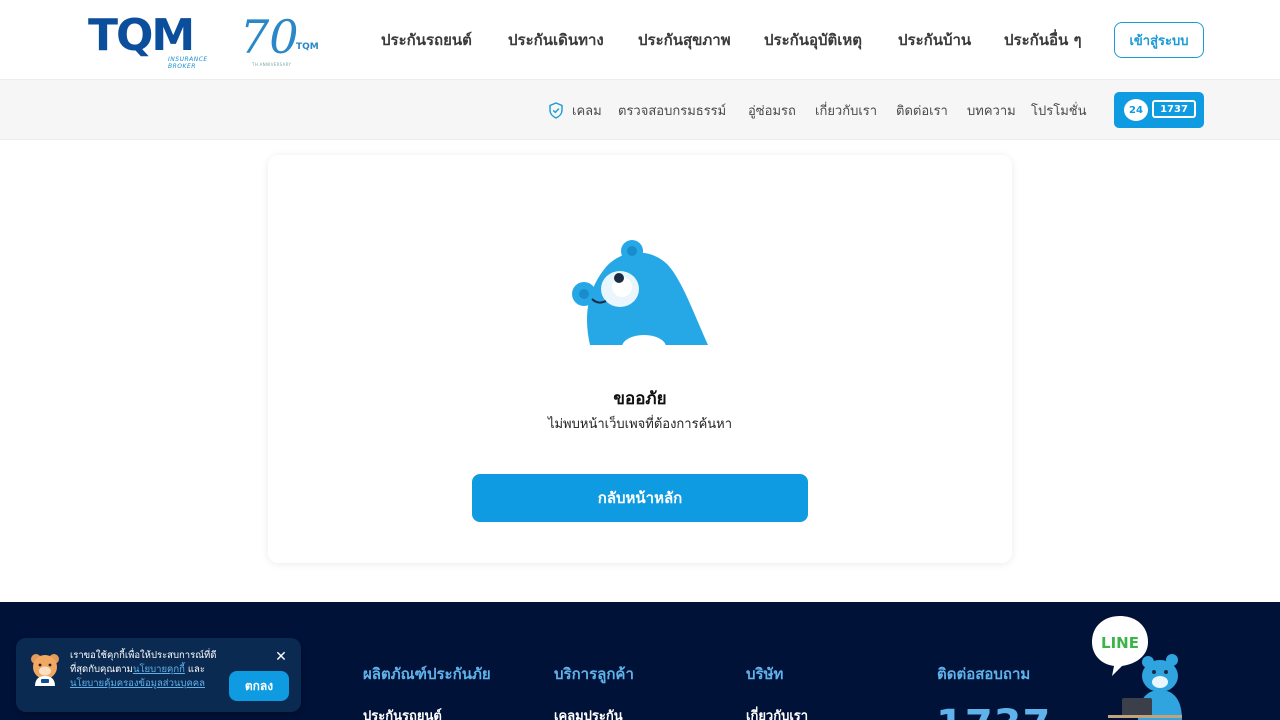  I want to click on footer-link-car-insurance: ประกันรถยนต์, so click(427, 712).